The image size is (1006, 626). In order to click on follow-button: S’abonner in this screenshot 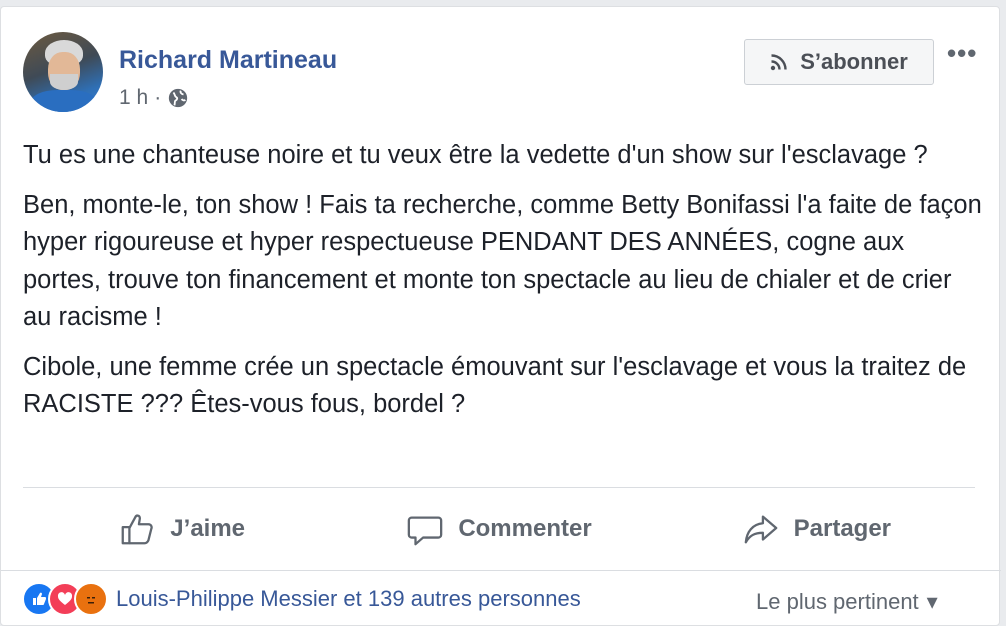, I will do `click(839, 62)`.